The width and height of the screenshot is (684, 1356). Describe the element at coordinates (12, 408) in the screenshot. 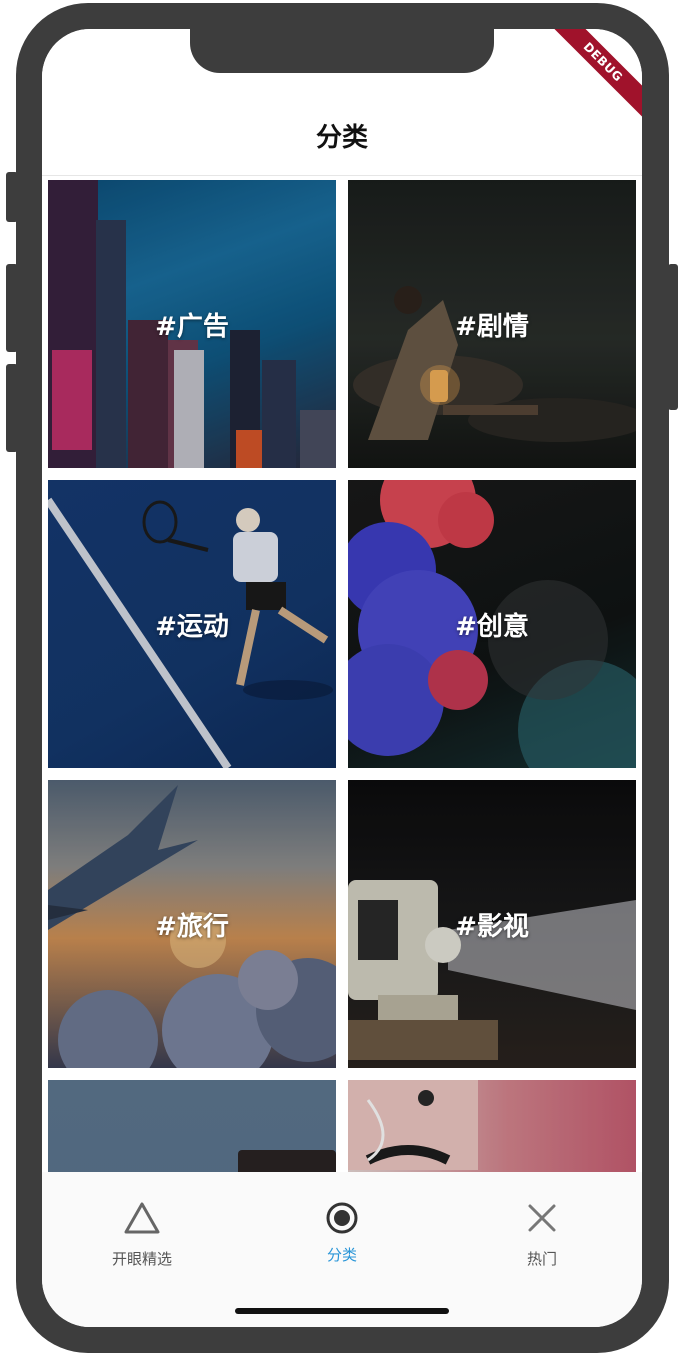

I see `volume-down-button` at that location.